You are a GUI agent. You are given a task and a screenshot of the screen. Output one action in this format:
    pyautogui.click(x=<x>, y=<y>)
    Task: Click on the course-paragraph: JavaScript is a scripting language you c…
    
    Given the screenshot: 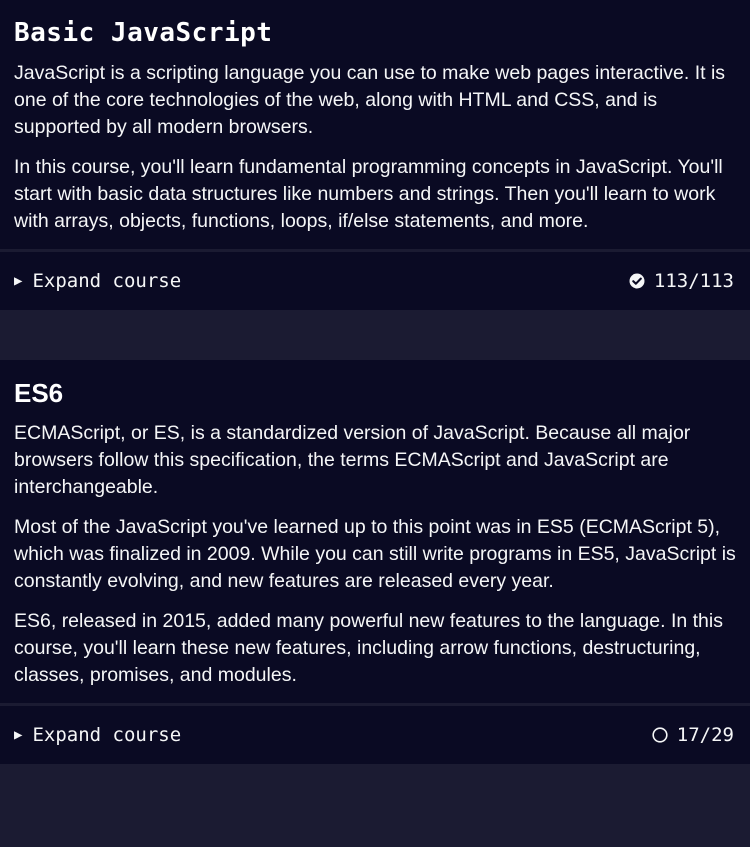 What is the action you would take?
    pyautogui.click(x=370, y=100)
    